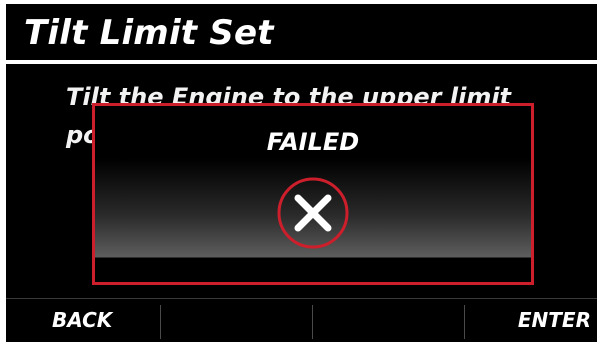  Describe the element at coordinates (301, 62) in the screenshot. I see `title-divider` at that location.